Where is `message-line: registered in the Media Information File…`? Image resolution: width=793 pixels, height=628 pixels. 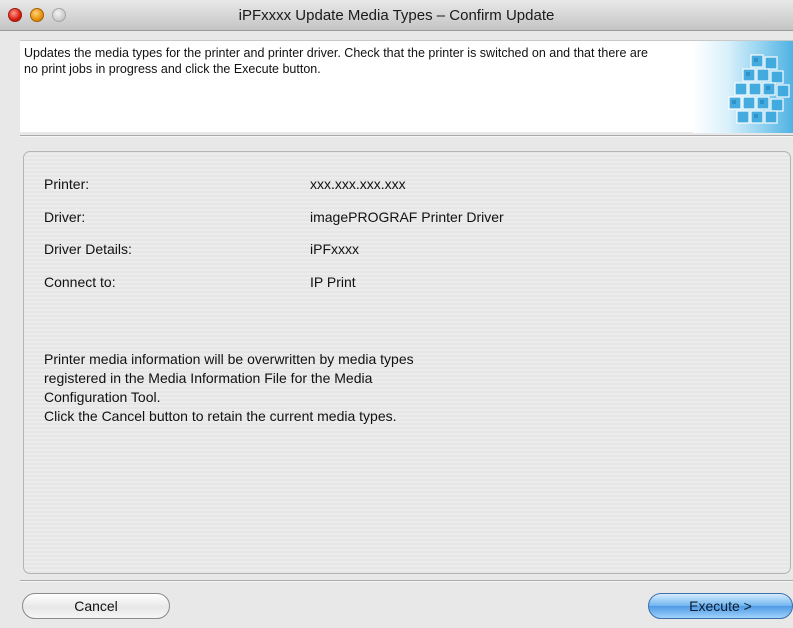 message-line: registered in the Media Information File… is located at coordinates (208, 378).